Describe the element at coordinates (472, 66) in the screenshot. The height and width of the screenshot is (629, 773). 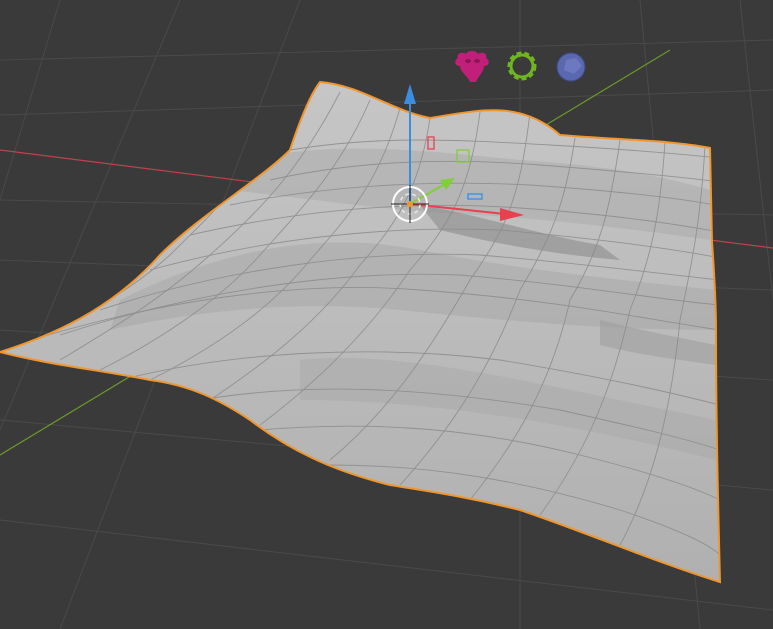
I see `monkey-icon` at that location.